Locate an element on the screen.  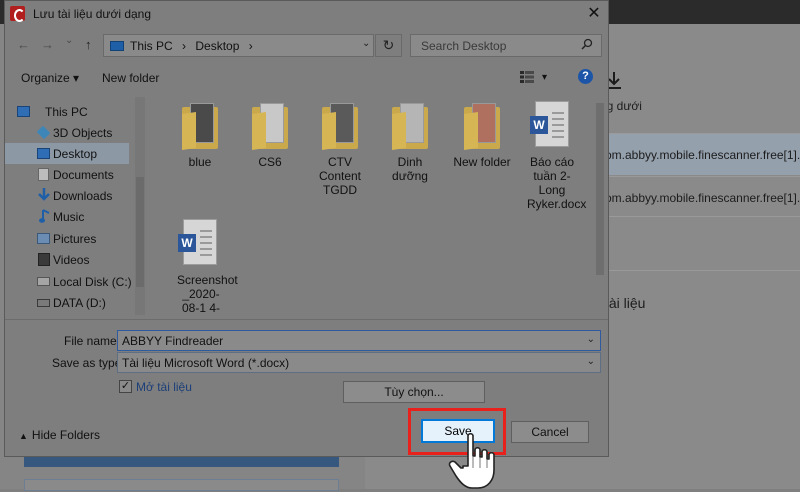
close-icon: ✕ is located at coordinates (594, 14).